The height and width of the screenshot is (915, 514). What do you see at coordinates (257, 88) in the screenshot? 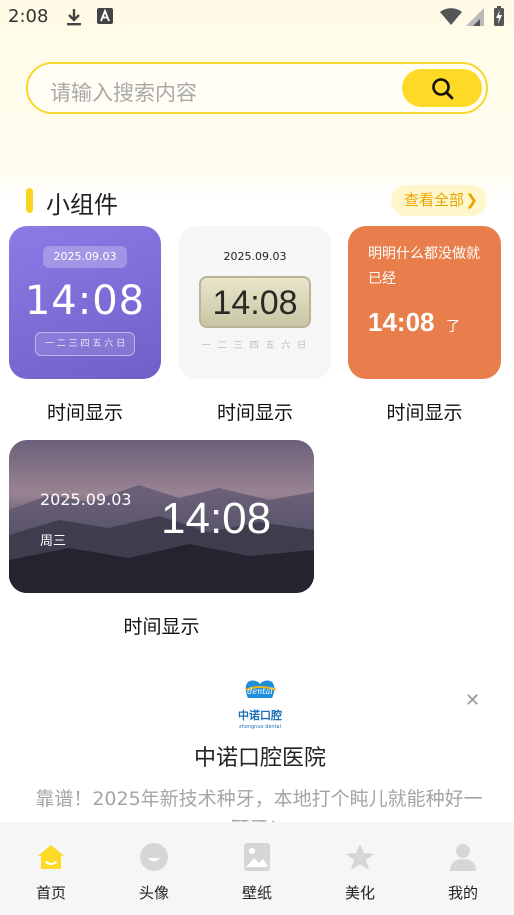
I see `search-input: 请输入搜索内容` at bounding box center [257, 88].